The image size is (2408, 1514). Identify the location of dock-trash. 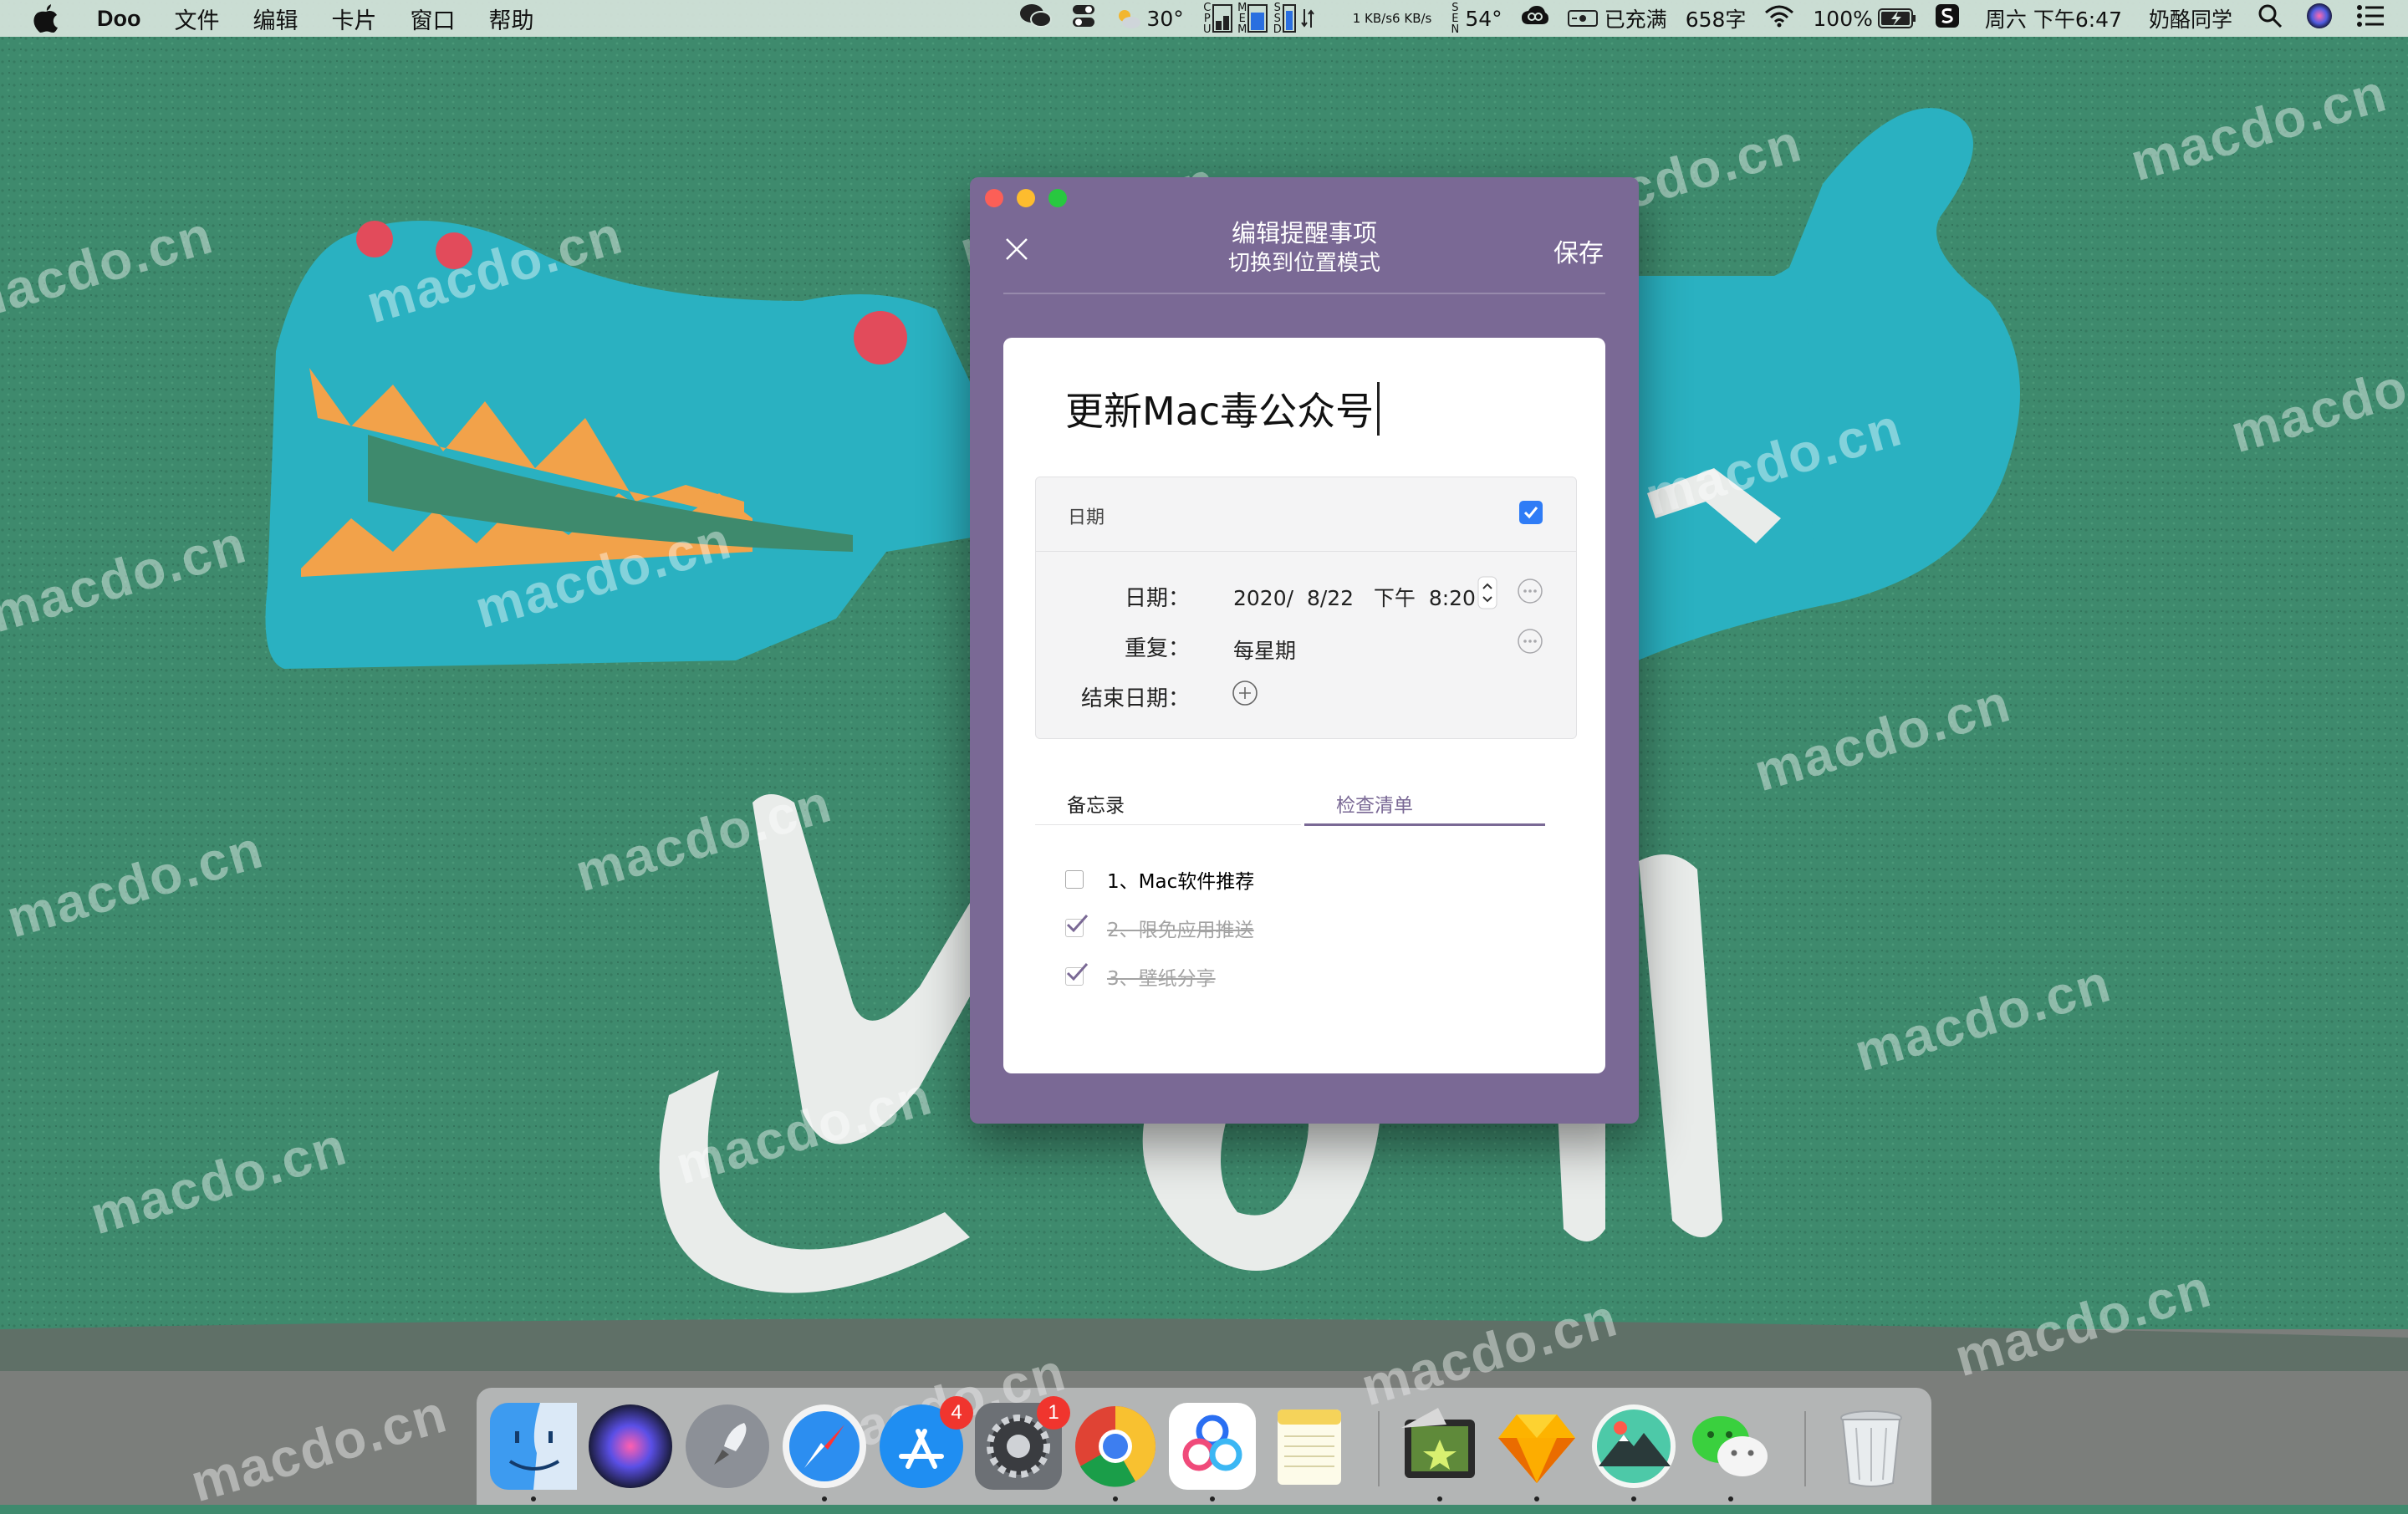
(1871, 1447).